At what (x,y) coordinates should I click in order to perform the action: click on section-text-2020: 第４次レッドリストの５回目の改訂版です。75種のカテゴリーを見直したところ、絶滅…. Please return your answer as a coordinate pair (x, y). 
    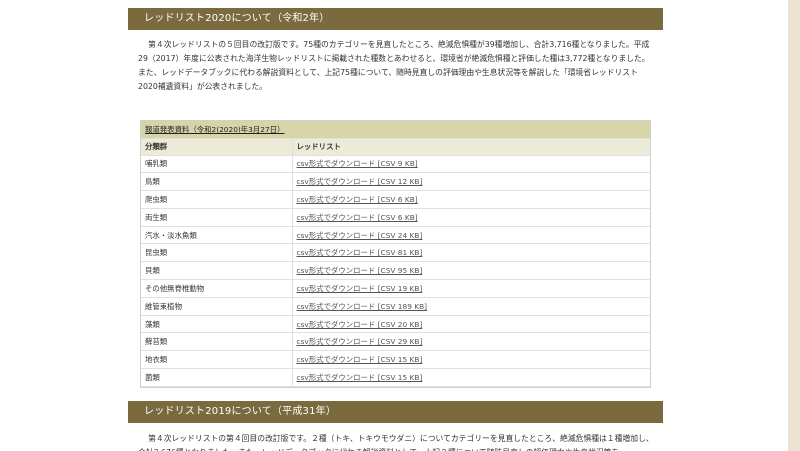
    Looking at the image, I should click on (394, 65).